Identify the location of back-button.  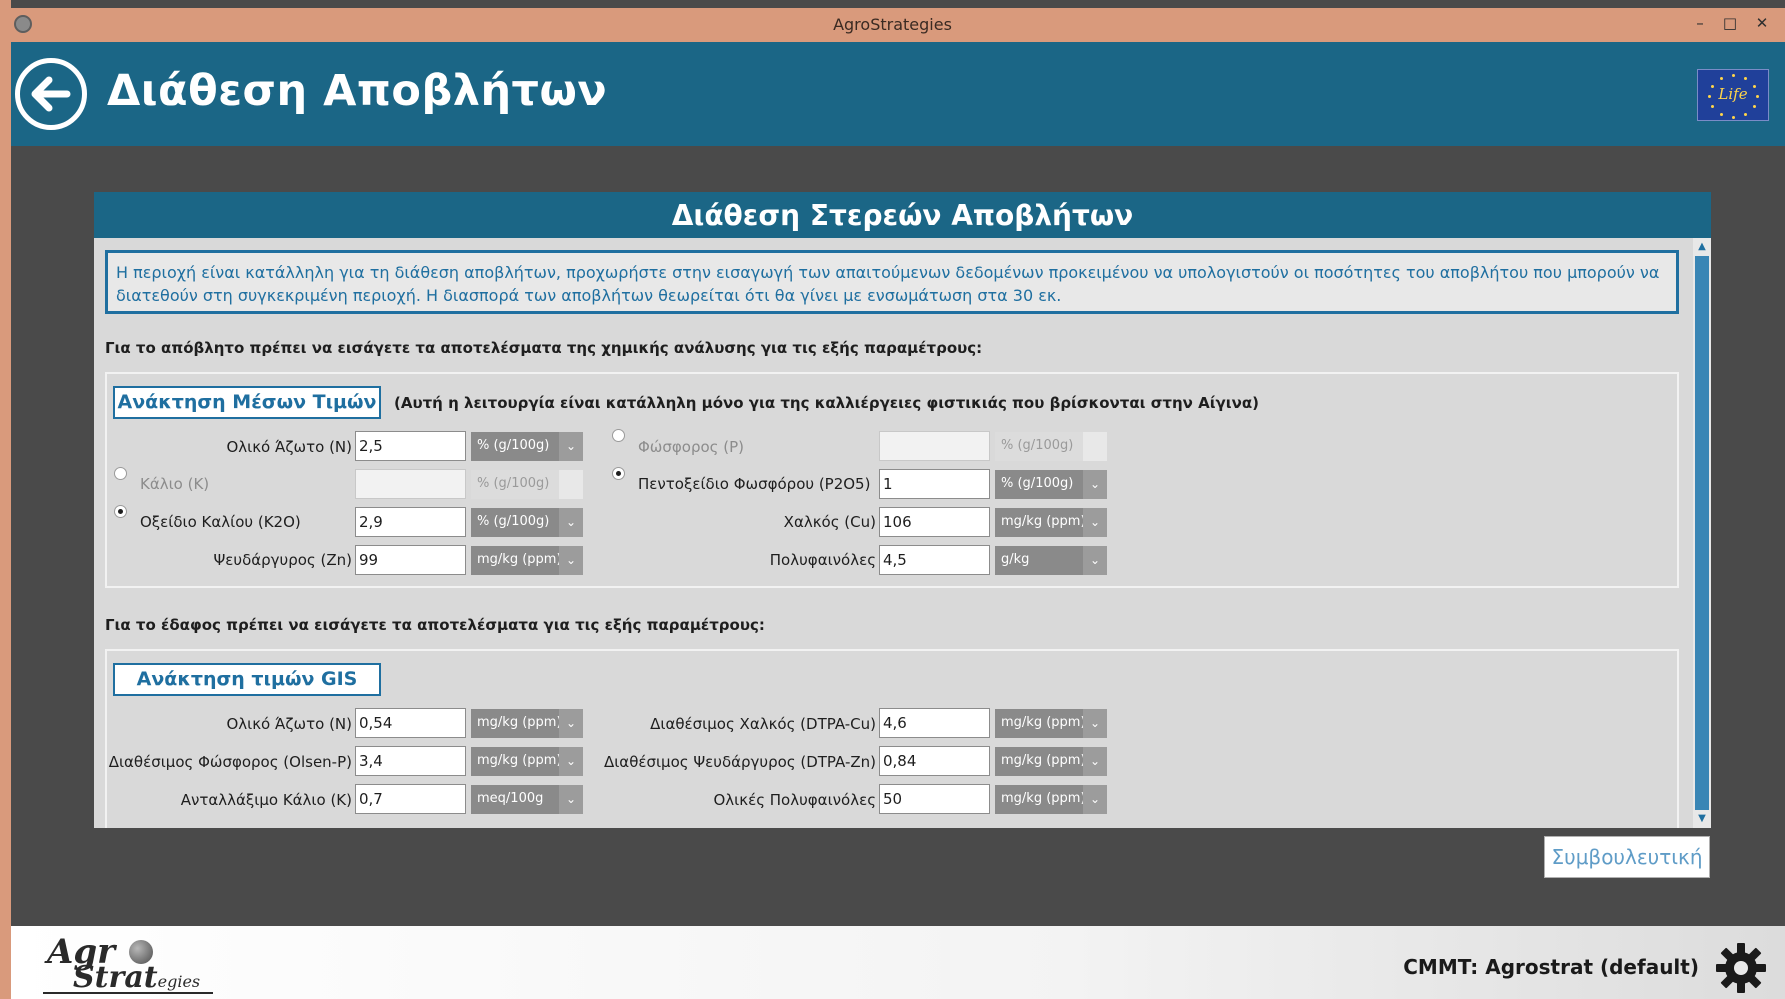
(51, 94).